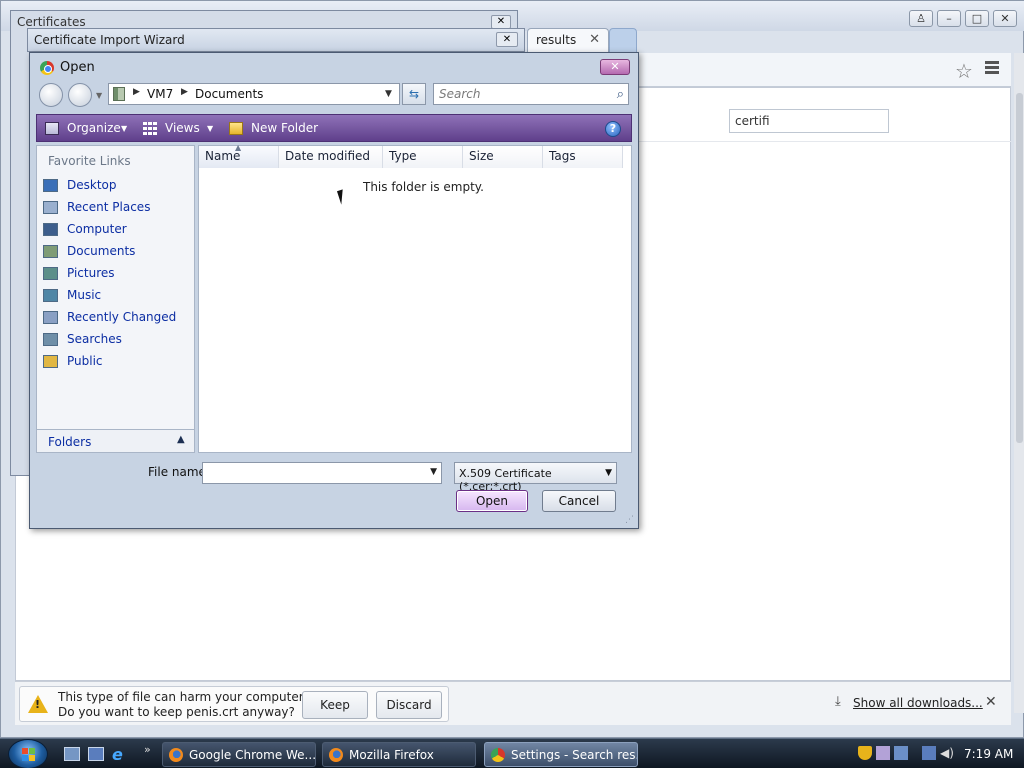 Image resolution: width=1024 pixels, height=768 pixels. I want to click on download-arrow-icon: ⤓, so click(838, 701).